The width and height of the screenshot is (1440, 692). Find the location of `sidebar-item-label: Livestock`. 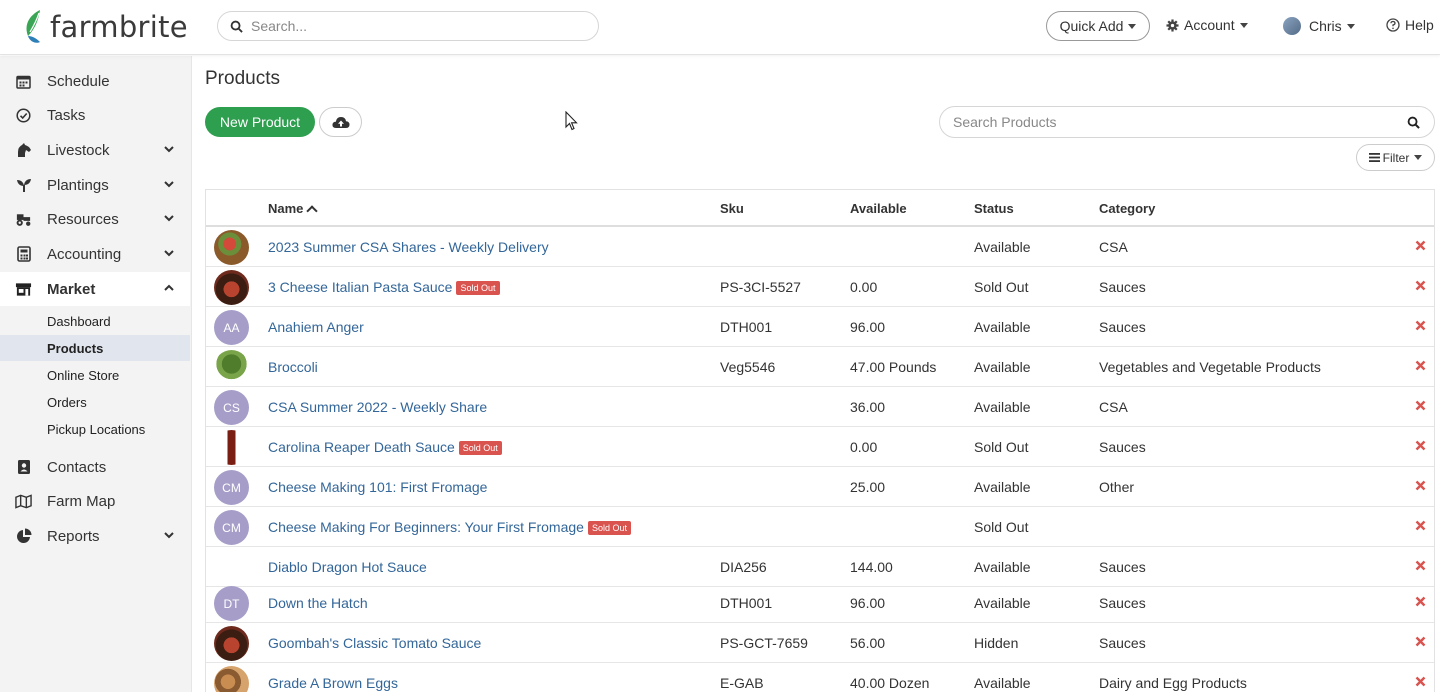

sidebar-item-label: Livestock is located at coordinates (78, 150).